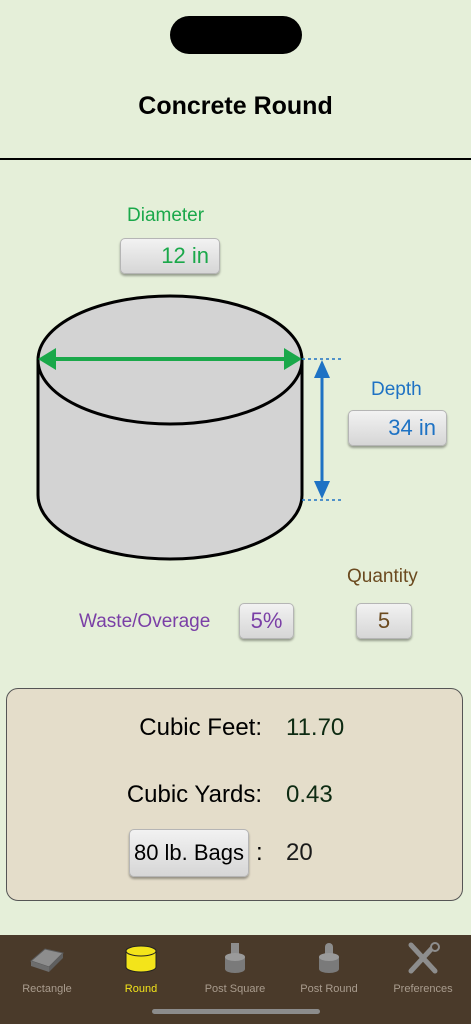  I want to click on diameter-button: 12 in, so click(170, 256).